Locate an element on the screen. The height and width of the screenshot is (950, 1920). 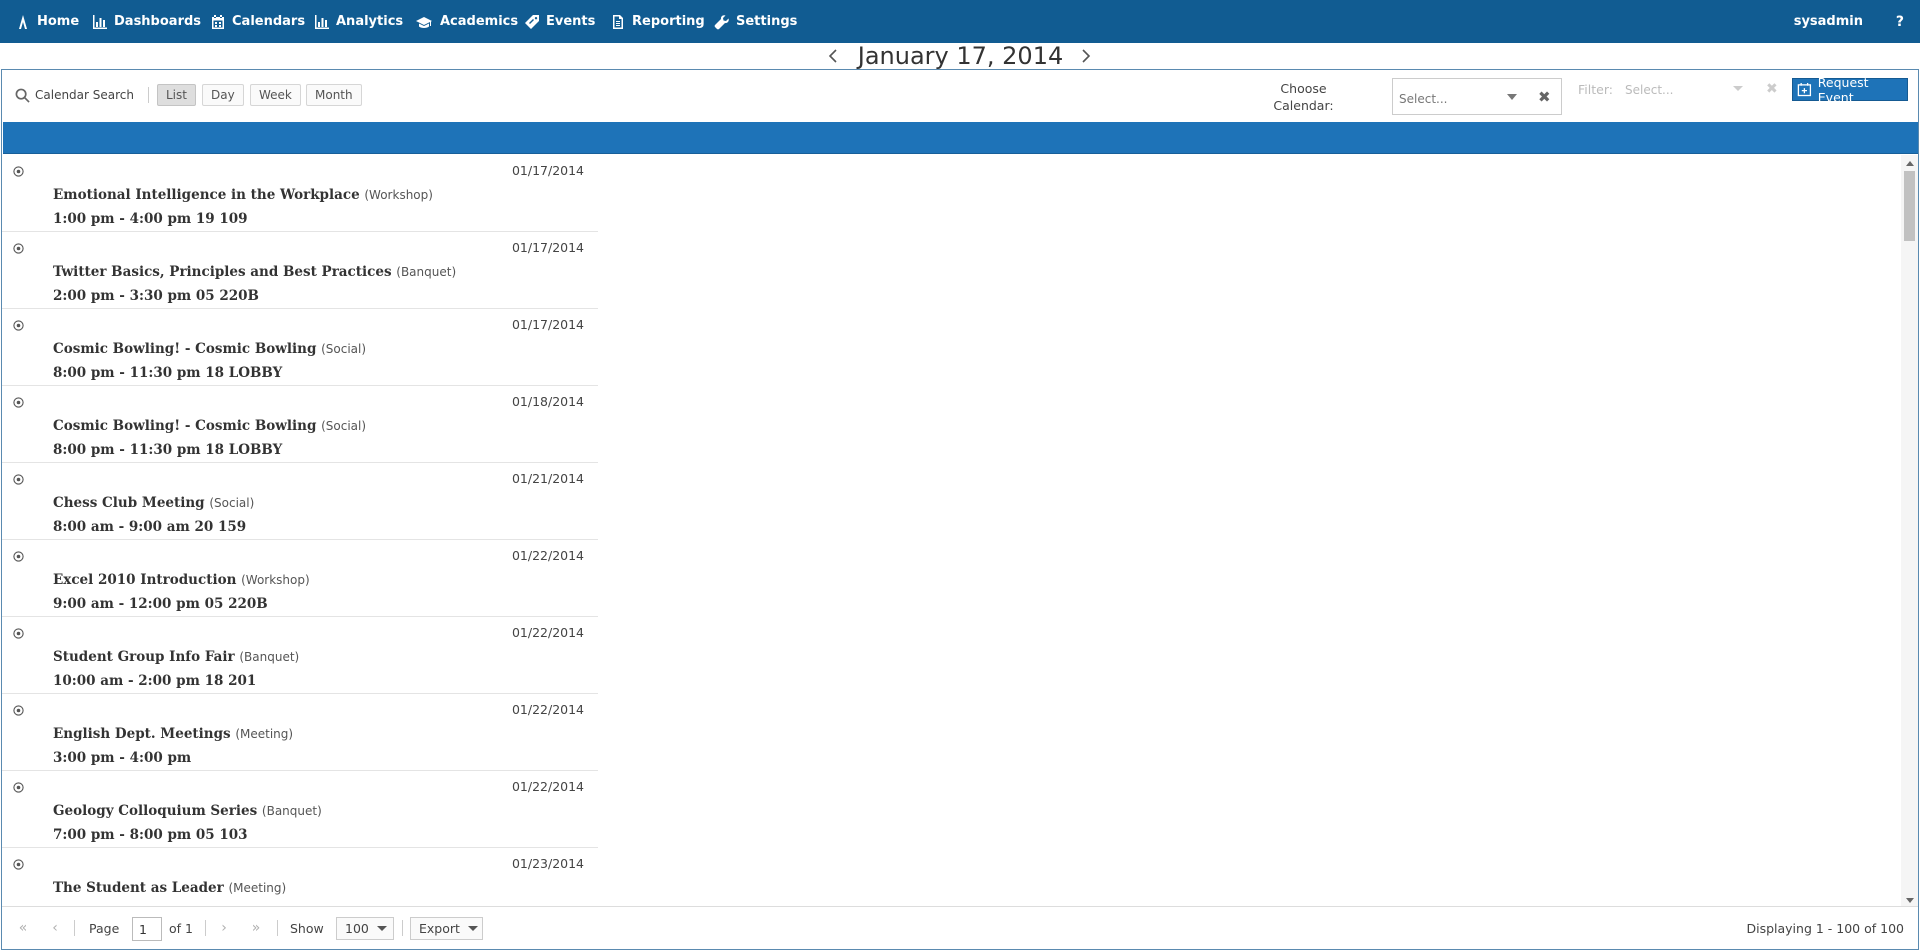
view-month-button: Month is located at coordinates (334, 95).